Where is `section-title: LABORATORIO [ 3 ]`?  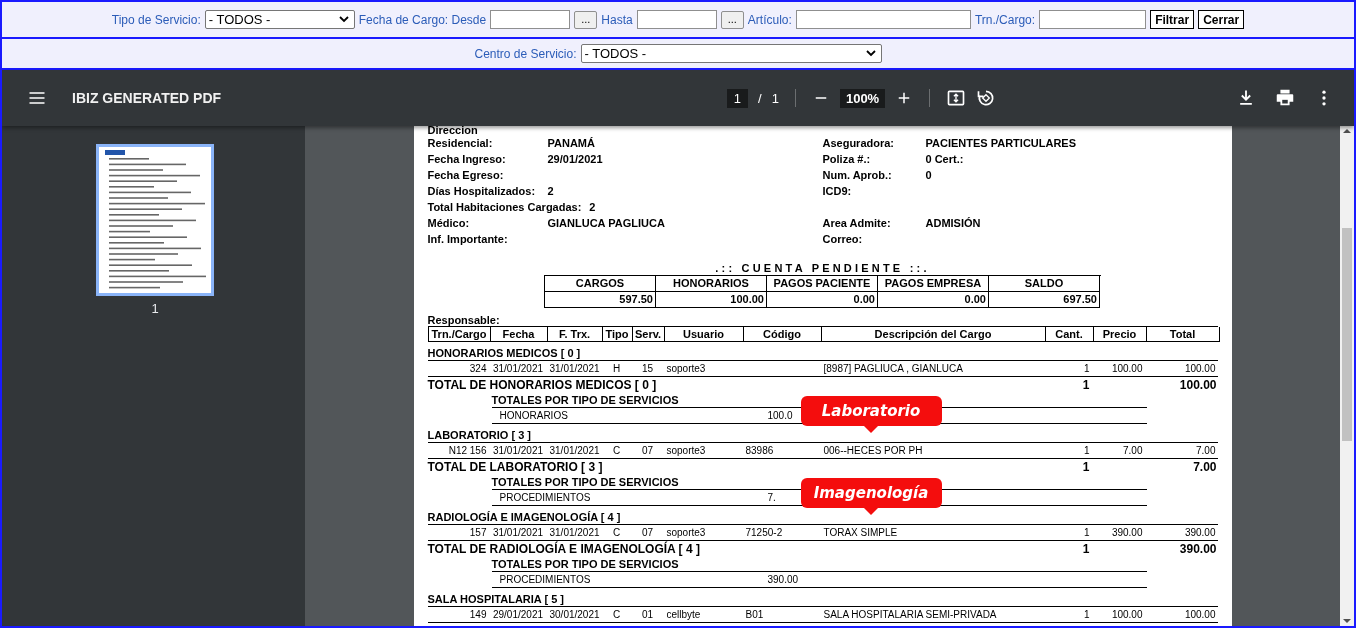 section-title: LABORATORIO [ 3 ] is located at coordinates (822, 435).